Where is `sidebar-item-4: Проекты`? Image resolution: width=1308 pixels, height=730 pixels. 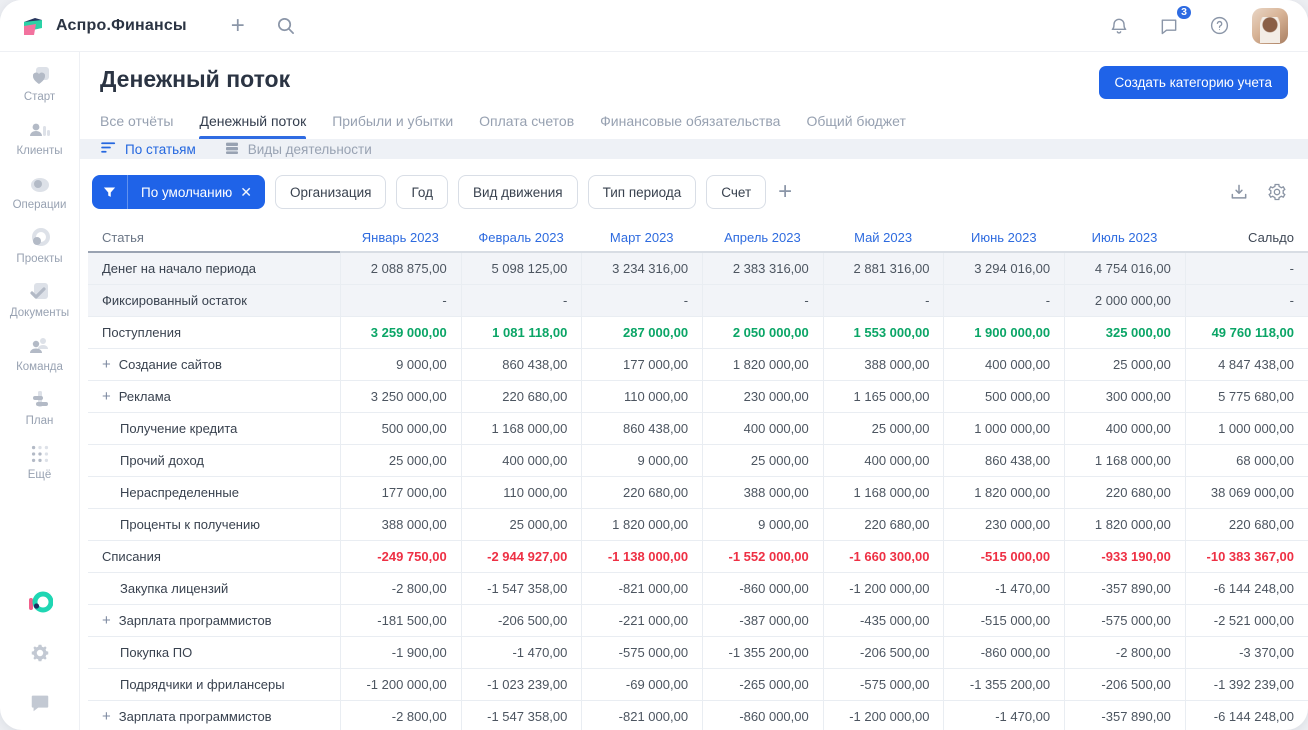 sidebar-item-4: Проекты is located at coordinates (40, 245).